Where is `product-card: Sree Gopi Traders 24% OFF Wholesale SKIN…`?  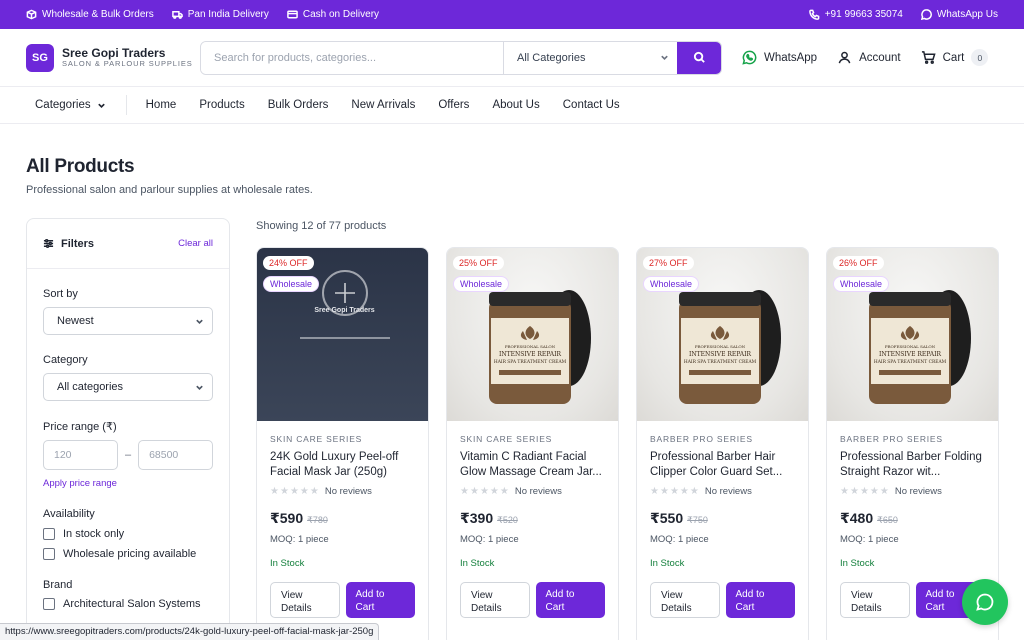 product-card: Sree Gopi Traders 24% OFF Wholesale SKIN… is located at coordinates (342, 443).